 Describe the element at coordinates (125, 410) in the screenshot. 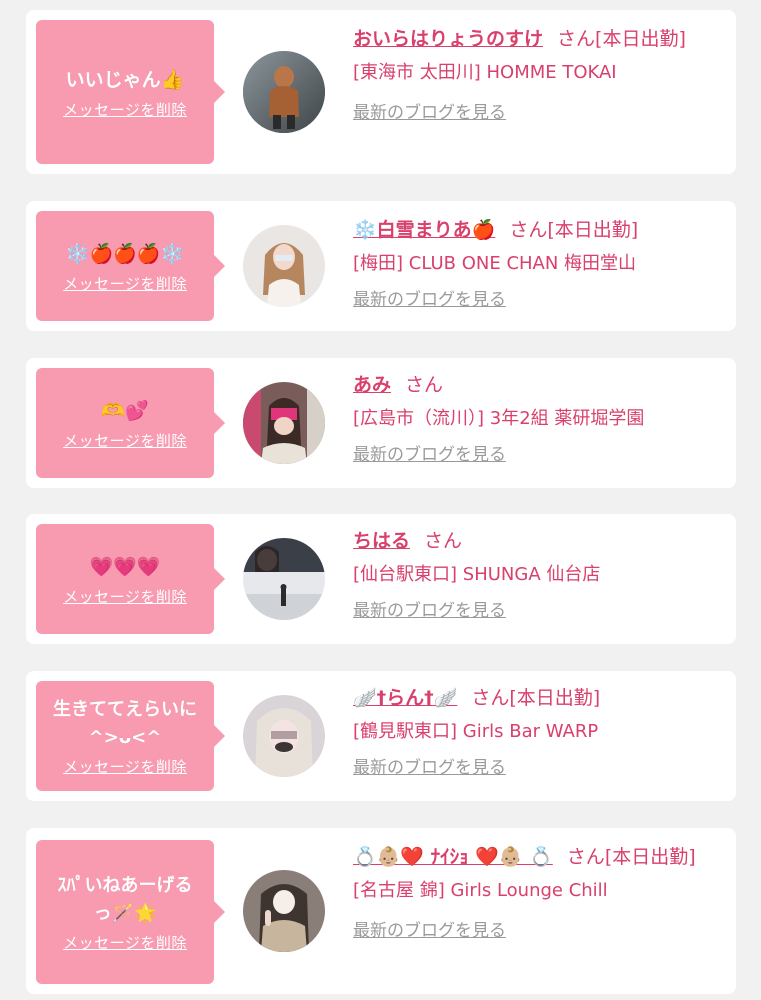

I see `message-text: 🫶💕` at that location.